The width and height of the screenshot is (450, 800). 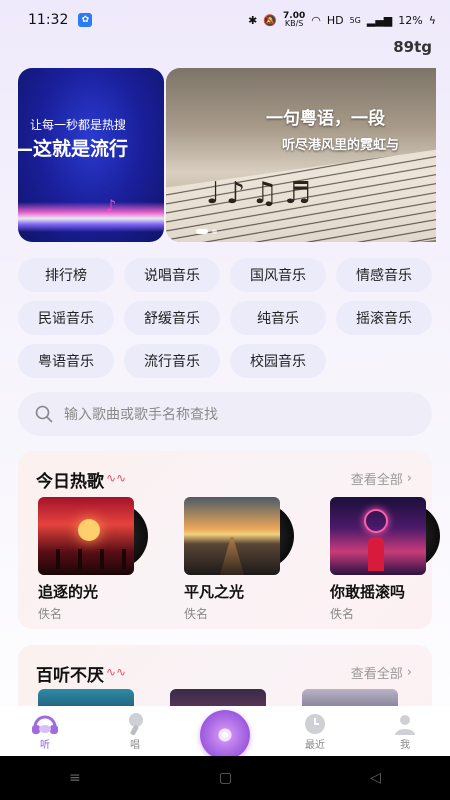 What do you see at coordinates (141, 415) in the screenshot?
I see `search-placeholder: 输入歌曲或歌手名称查找` at bounding box center [141, 415].